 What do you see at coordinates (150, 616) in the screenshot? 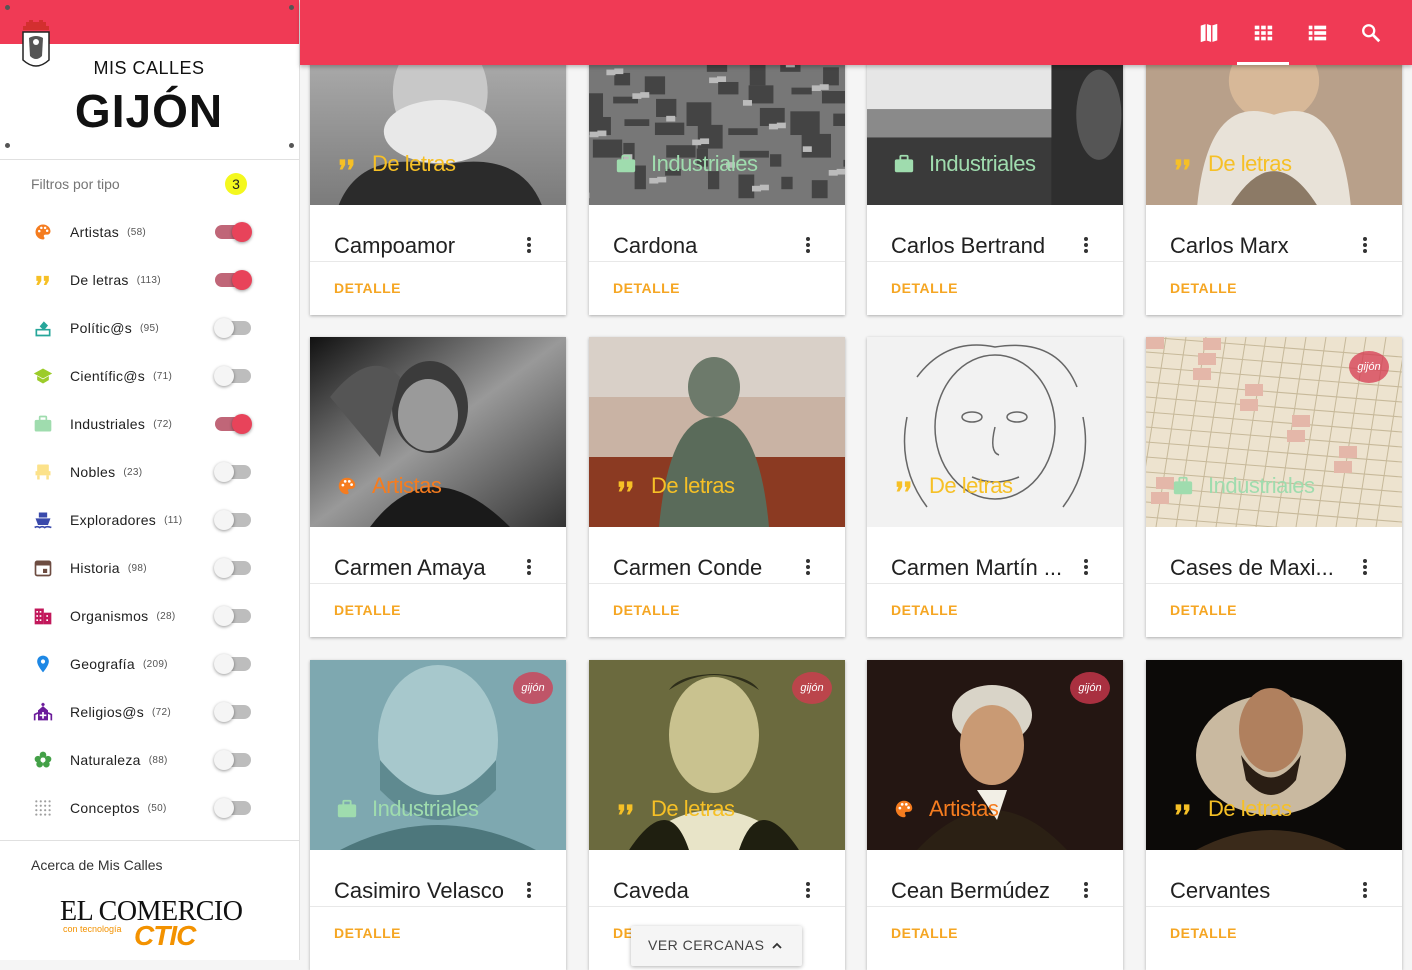
I see `filter-row: Organismos(28)` at bounding box center [150, 616].